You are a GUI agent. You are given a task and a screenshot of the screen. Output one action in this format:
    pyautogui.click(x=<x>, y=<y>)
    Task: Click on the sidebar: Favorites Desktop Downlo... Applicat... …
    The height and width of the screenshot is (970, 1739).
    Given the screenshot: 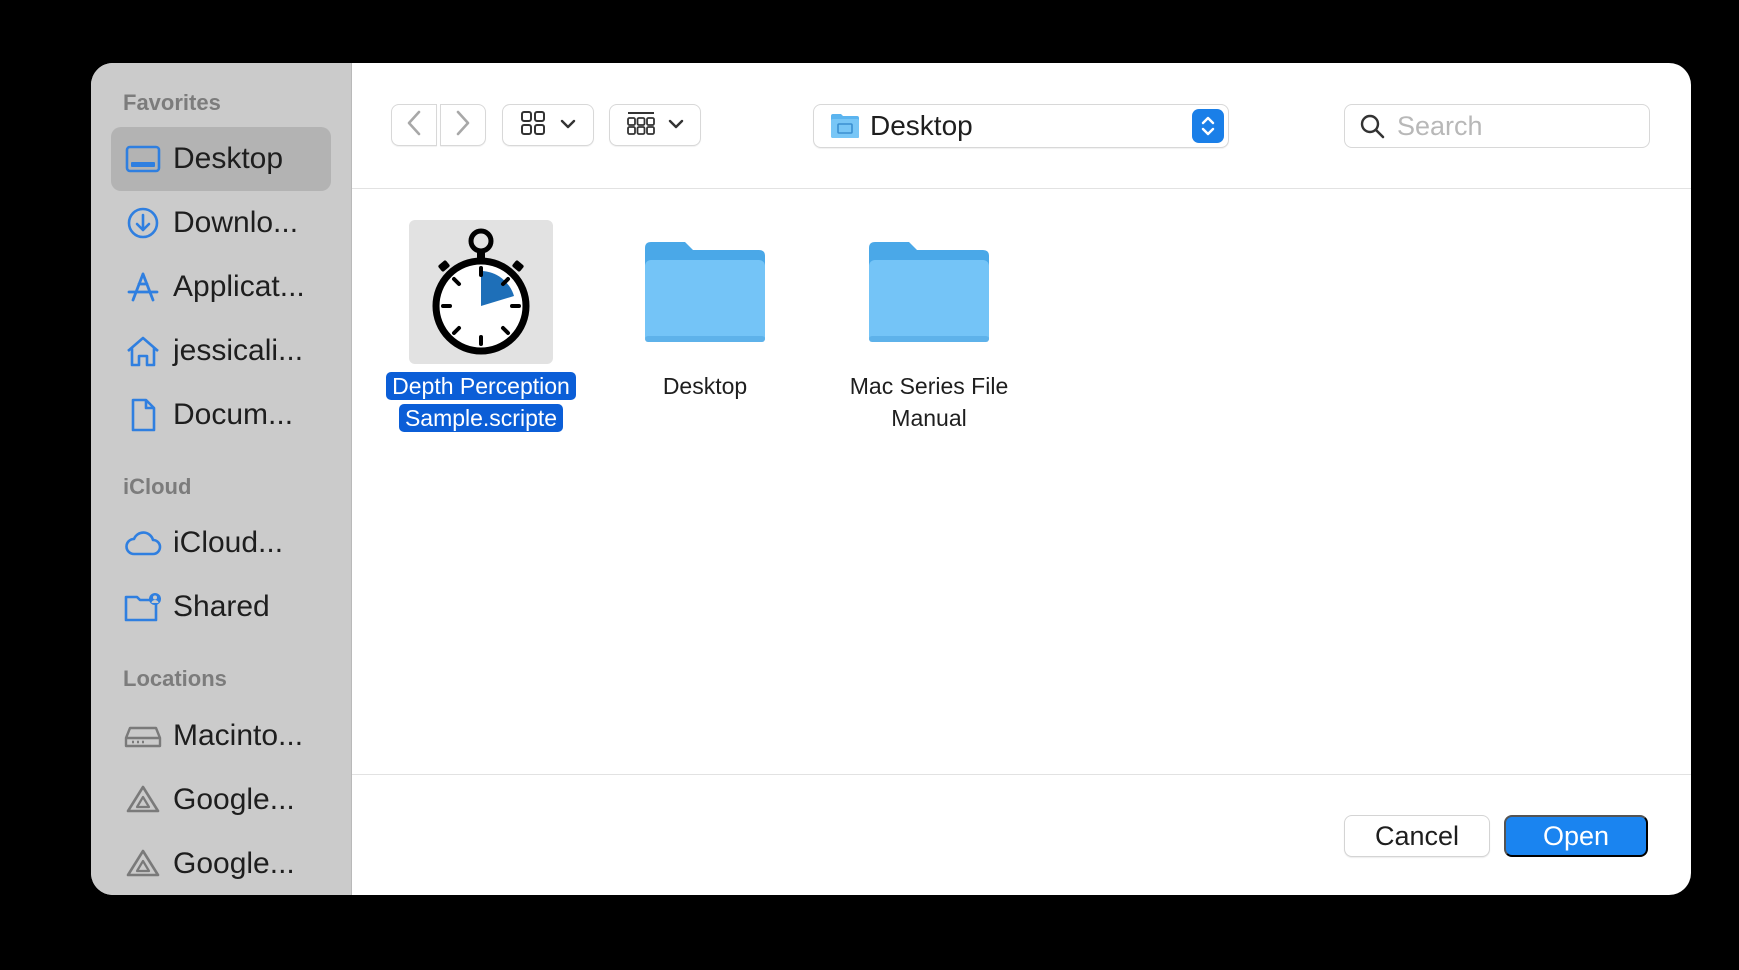 What is the action you would take?
    pyautogui.click(x=221, y=479)
    